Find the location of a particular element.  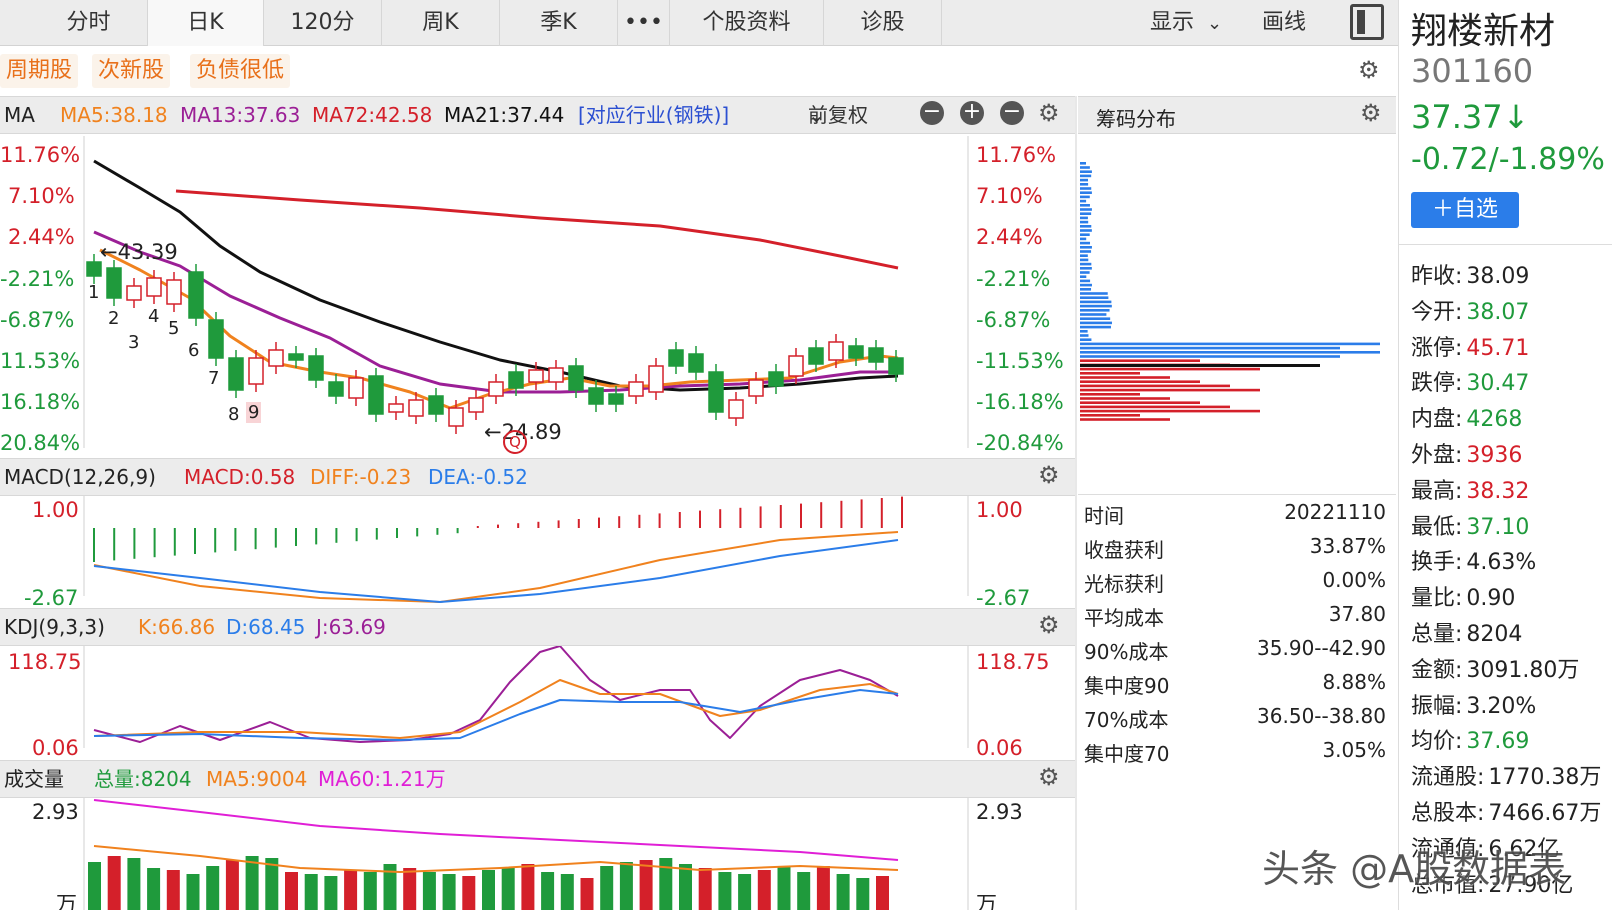

quote-row: 均价: 37.69 is located at coordinates (1470, 739).